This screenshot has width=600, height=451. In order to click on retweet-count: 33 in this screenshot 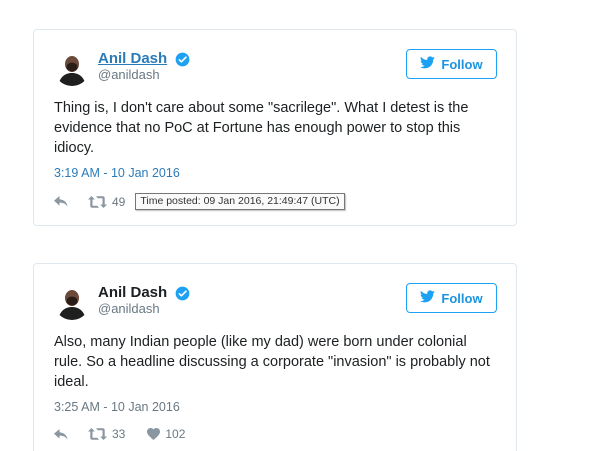, I will do `click(119, 434)`.